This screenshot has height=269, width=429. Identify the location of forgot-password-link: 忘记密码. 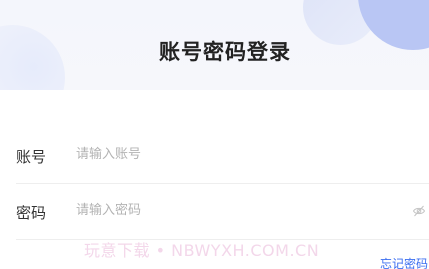
(404, 262).